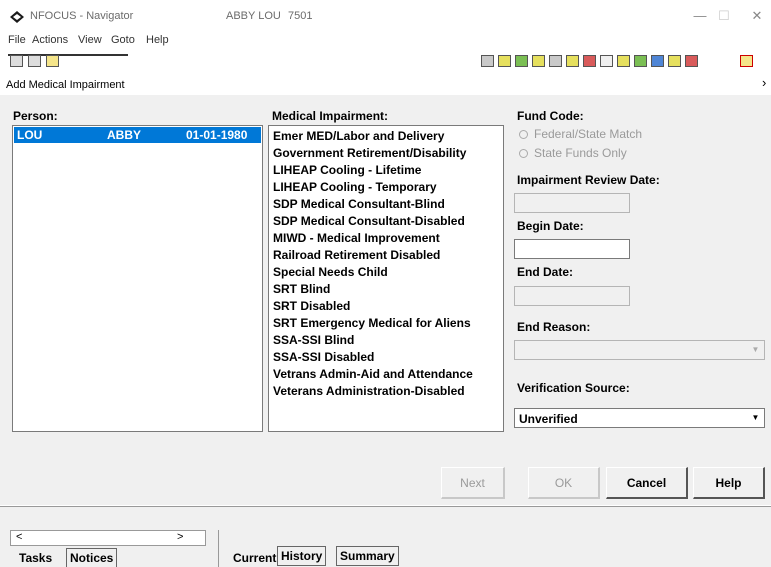  What do you see at coordinates (521, 61) in the screenshot?
I see `toolbar-button-3-icon` at bounding box center [521, 61].